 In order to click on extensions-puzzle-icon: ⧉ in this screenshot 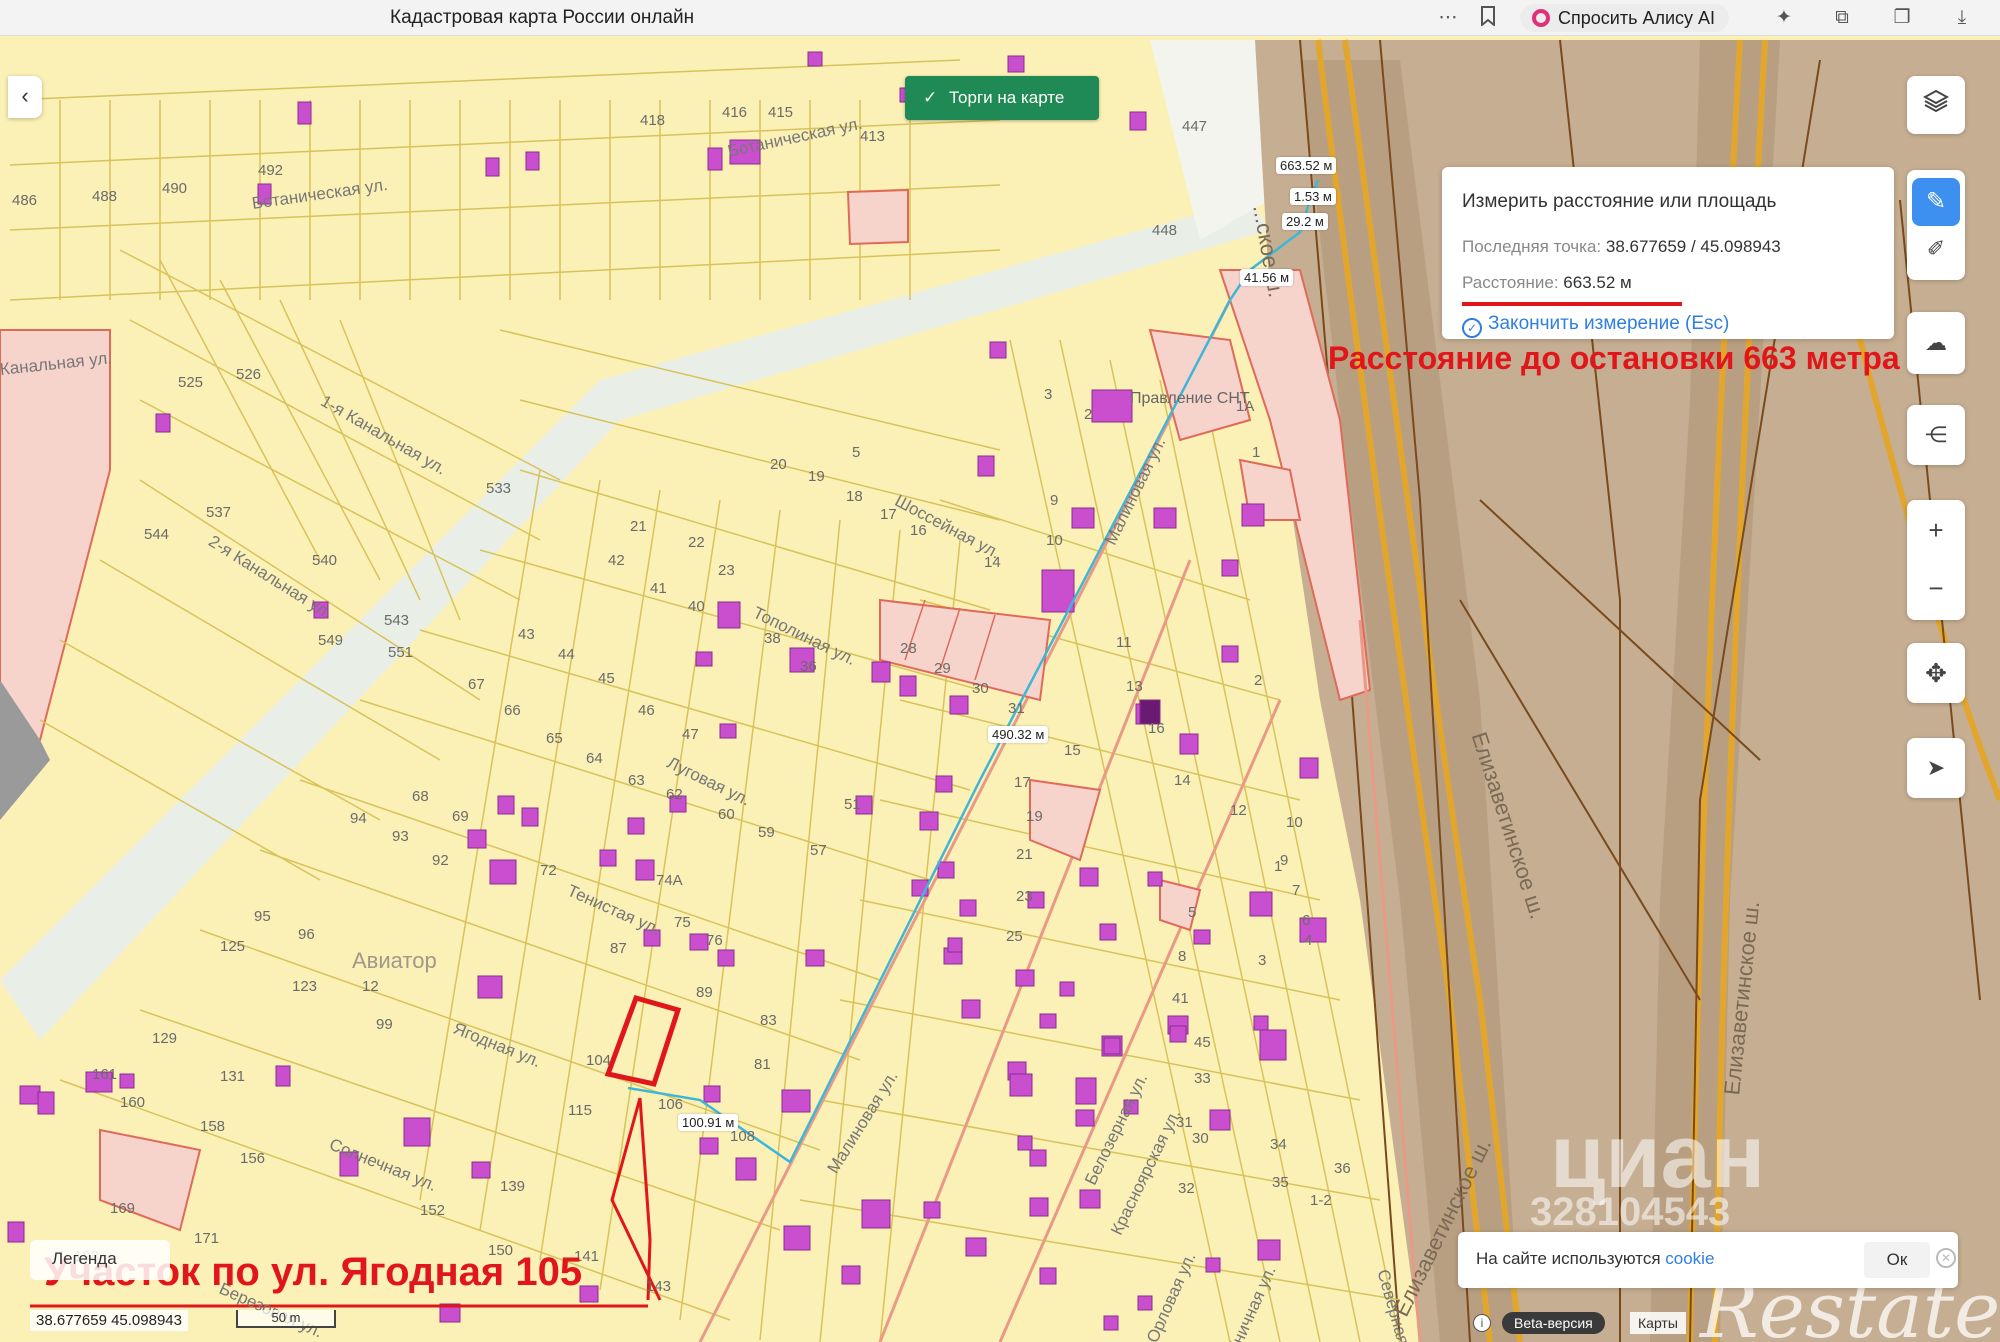, I will do `click(1842, 18)`.